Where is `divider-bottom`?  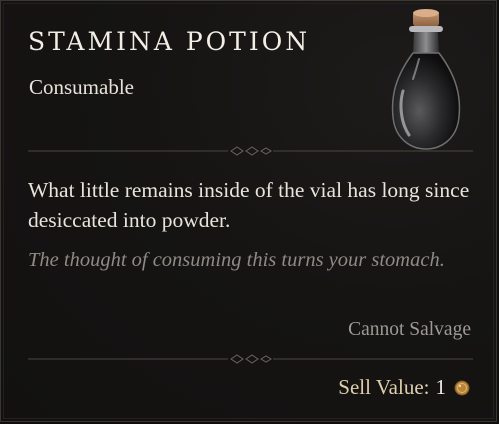
divider-bottom is located at coordinates (250, 359).